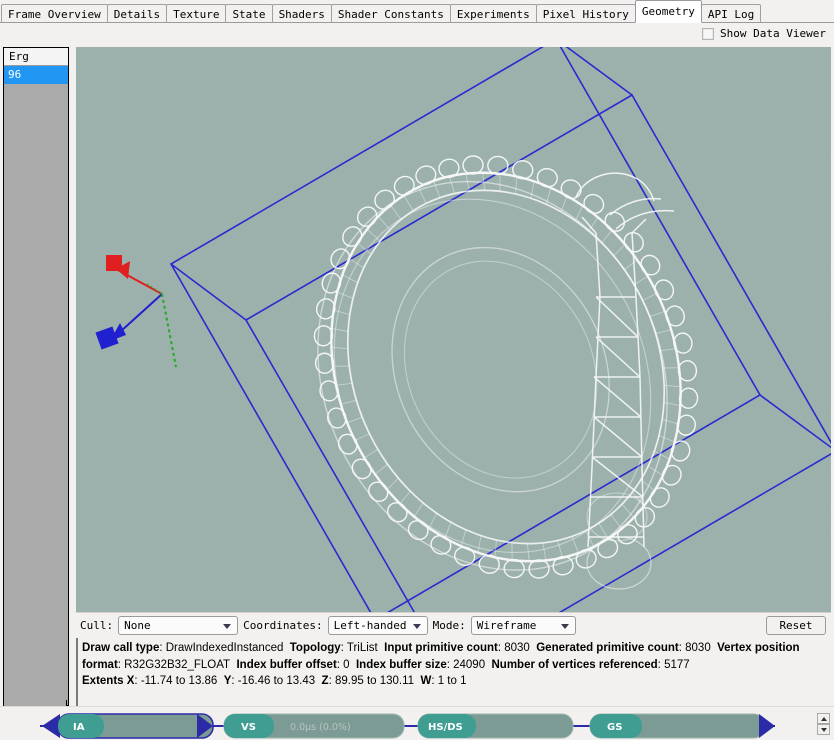  I want to click on pipeline-stage-hs-ds: HS/DS, so click(495, 726).